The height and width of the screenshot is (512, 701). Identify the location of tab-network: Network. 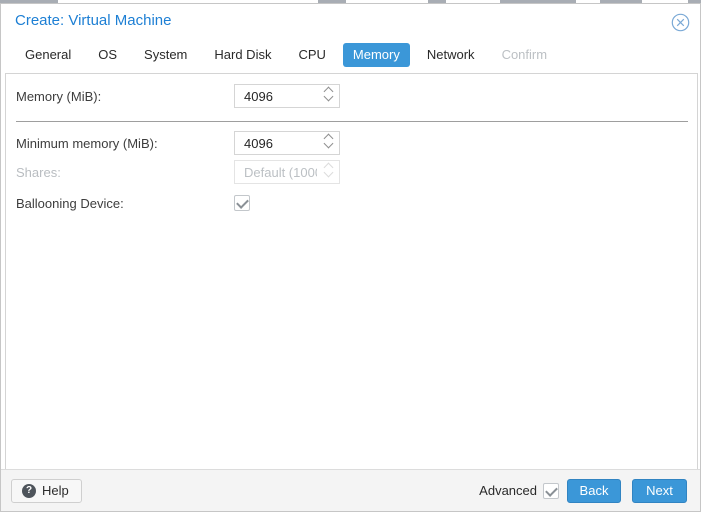
(451, 55).